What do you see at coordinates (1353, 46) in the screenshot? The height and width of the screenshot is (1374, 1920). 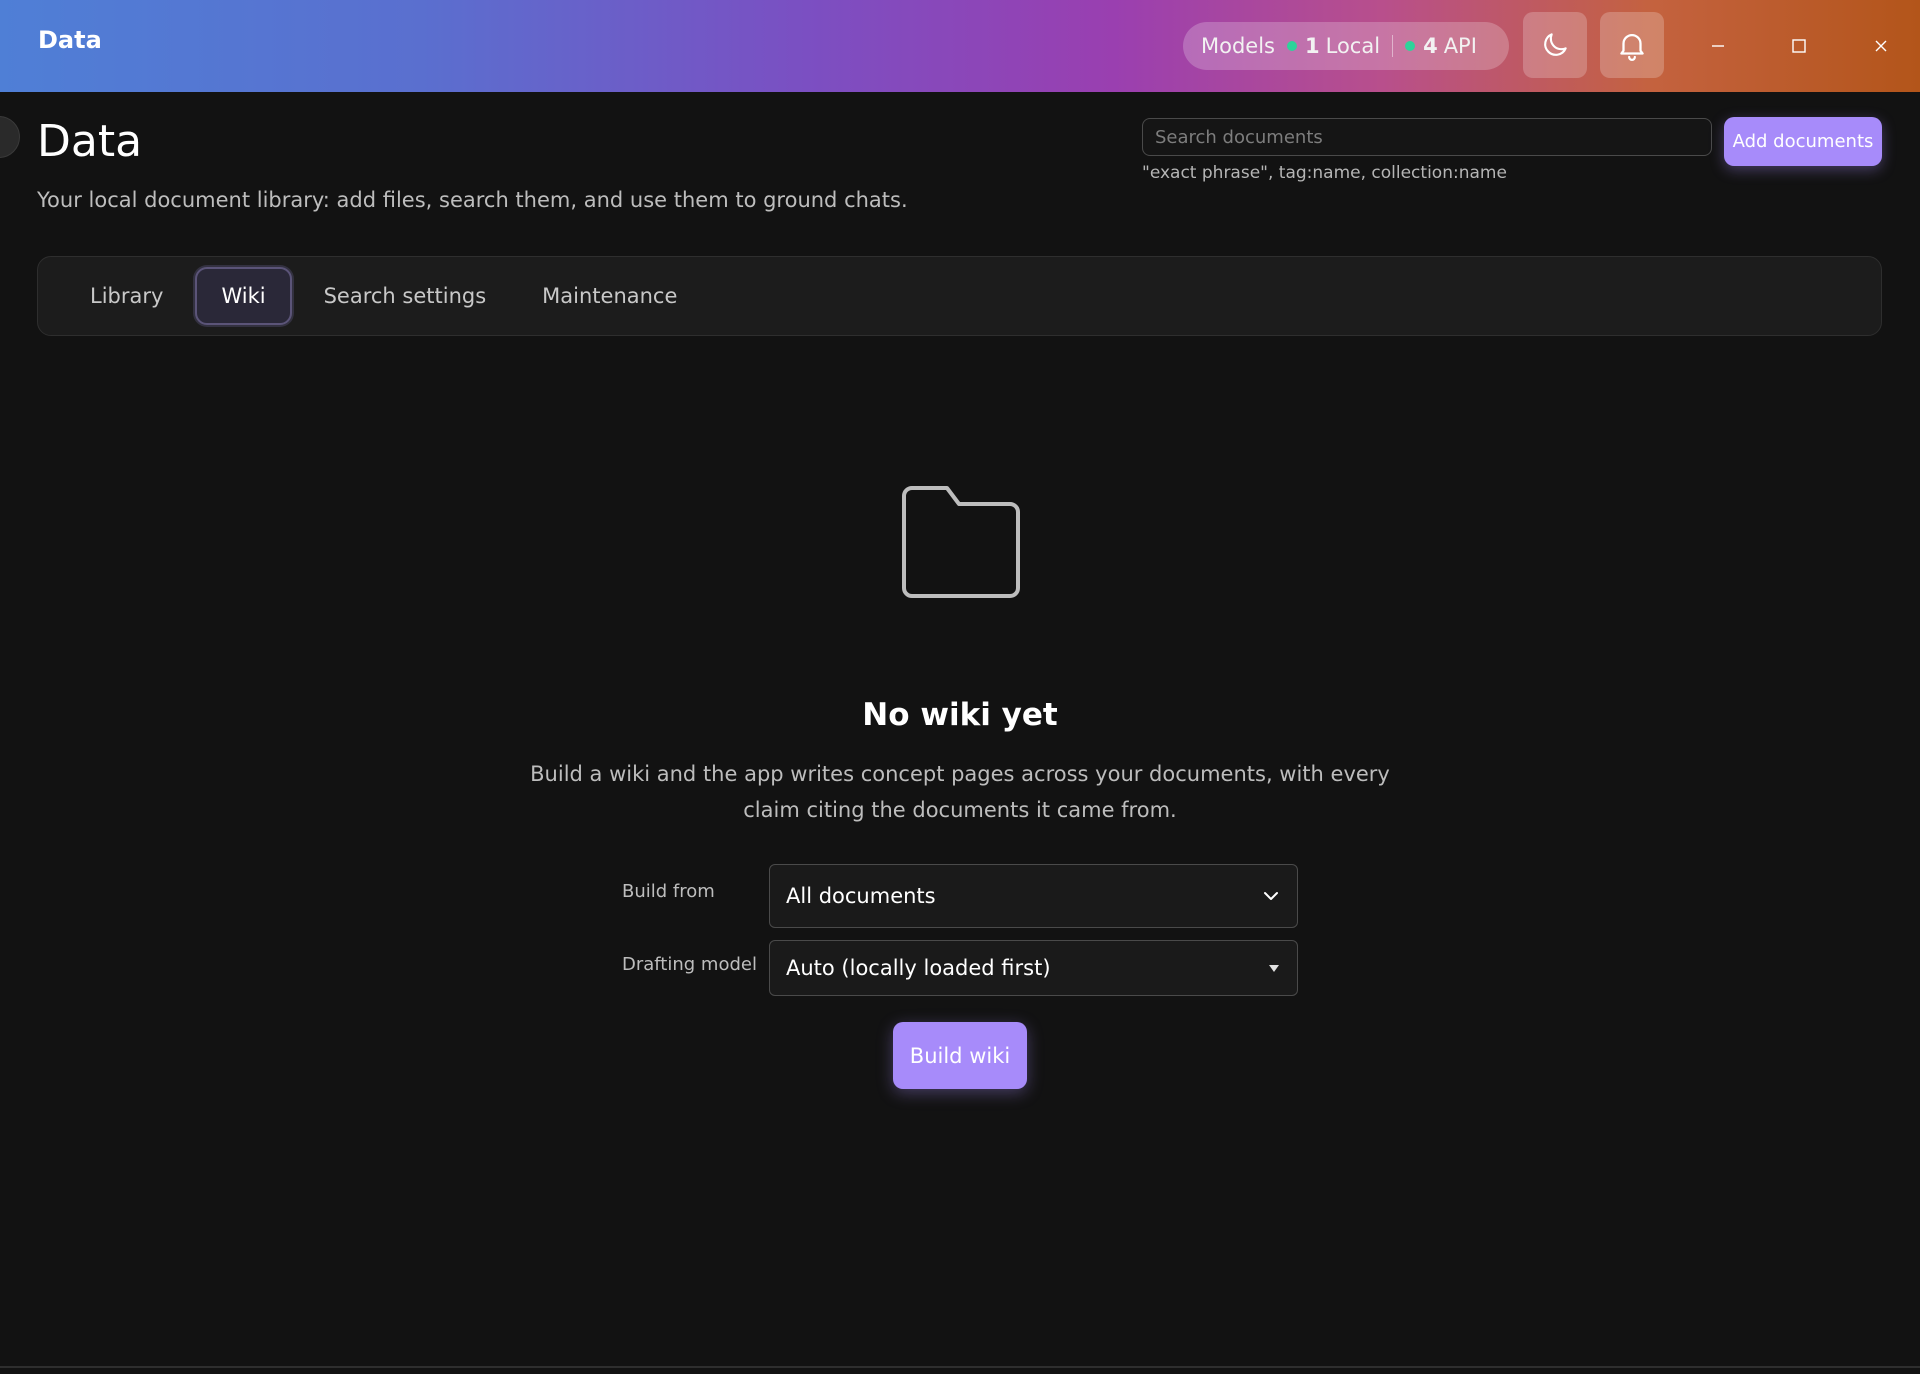 I see `local-label: Local` at bounding box center [1353, 46].